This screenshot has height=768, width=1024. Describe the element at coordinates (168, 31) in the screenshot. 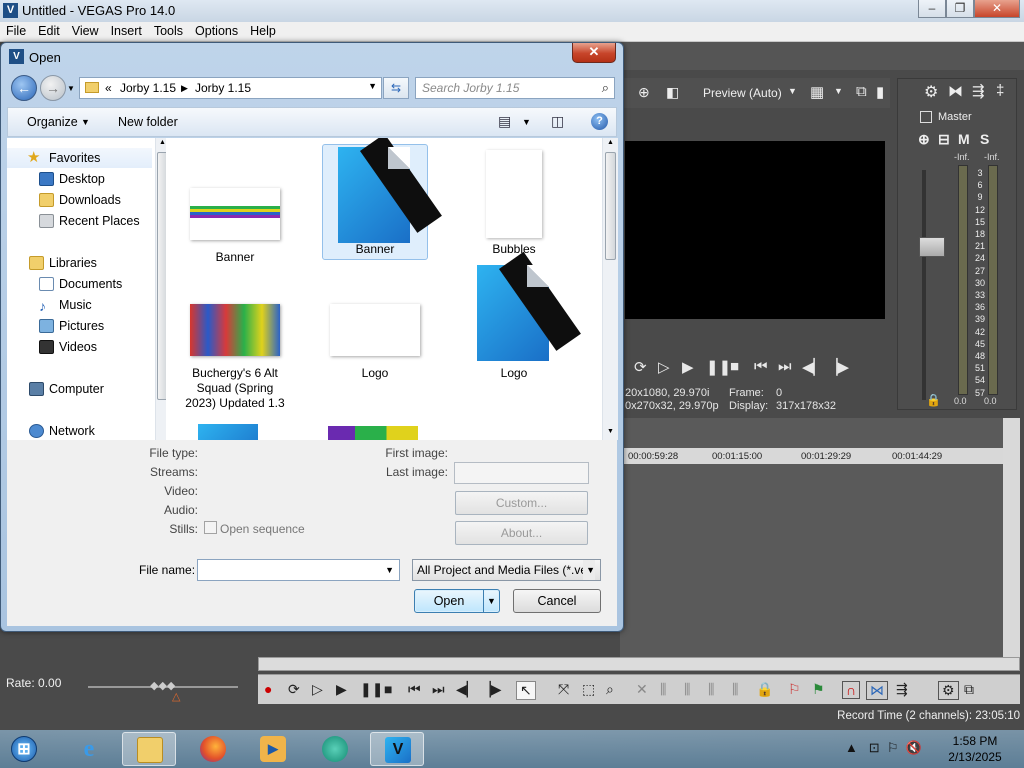

I see `menu-tools: Tools` at that location.